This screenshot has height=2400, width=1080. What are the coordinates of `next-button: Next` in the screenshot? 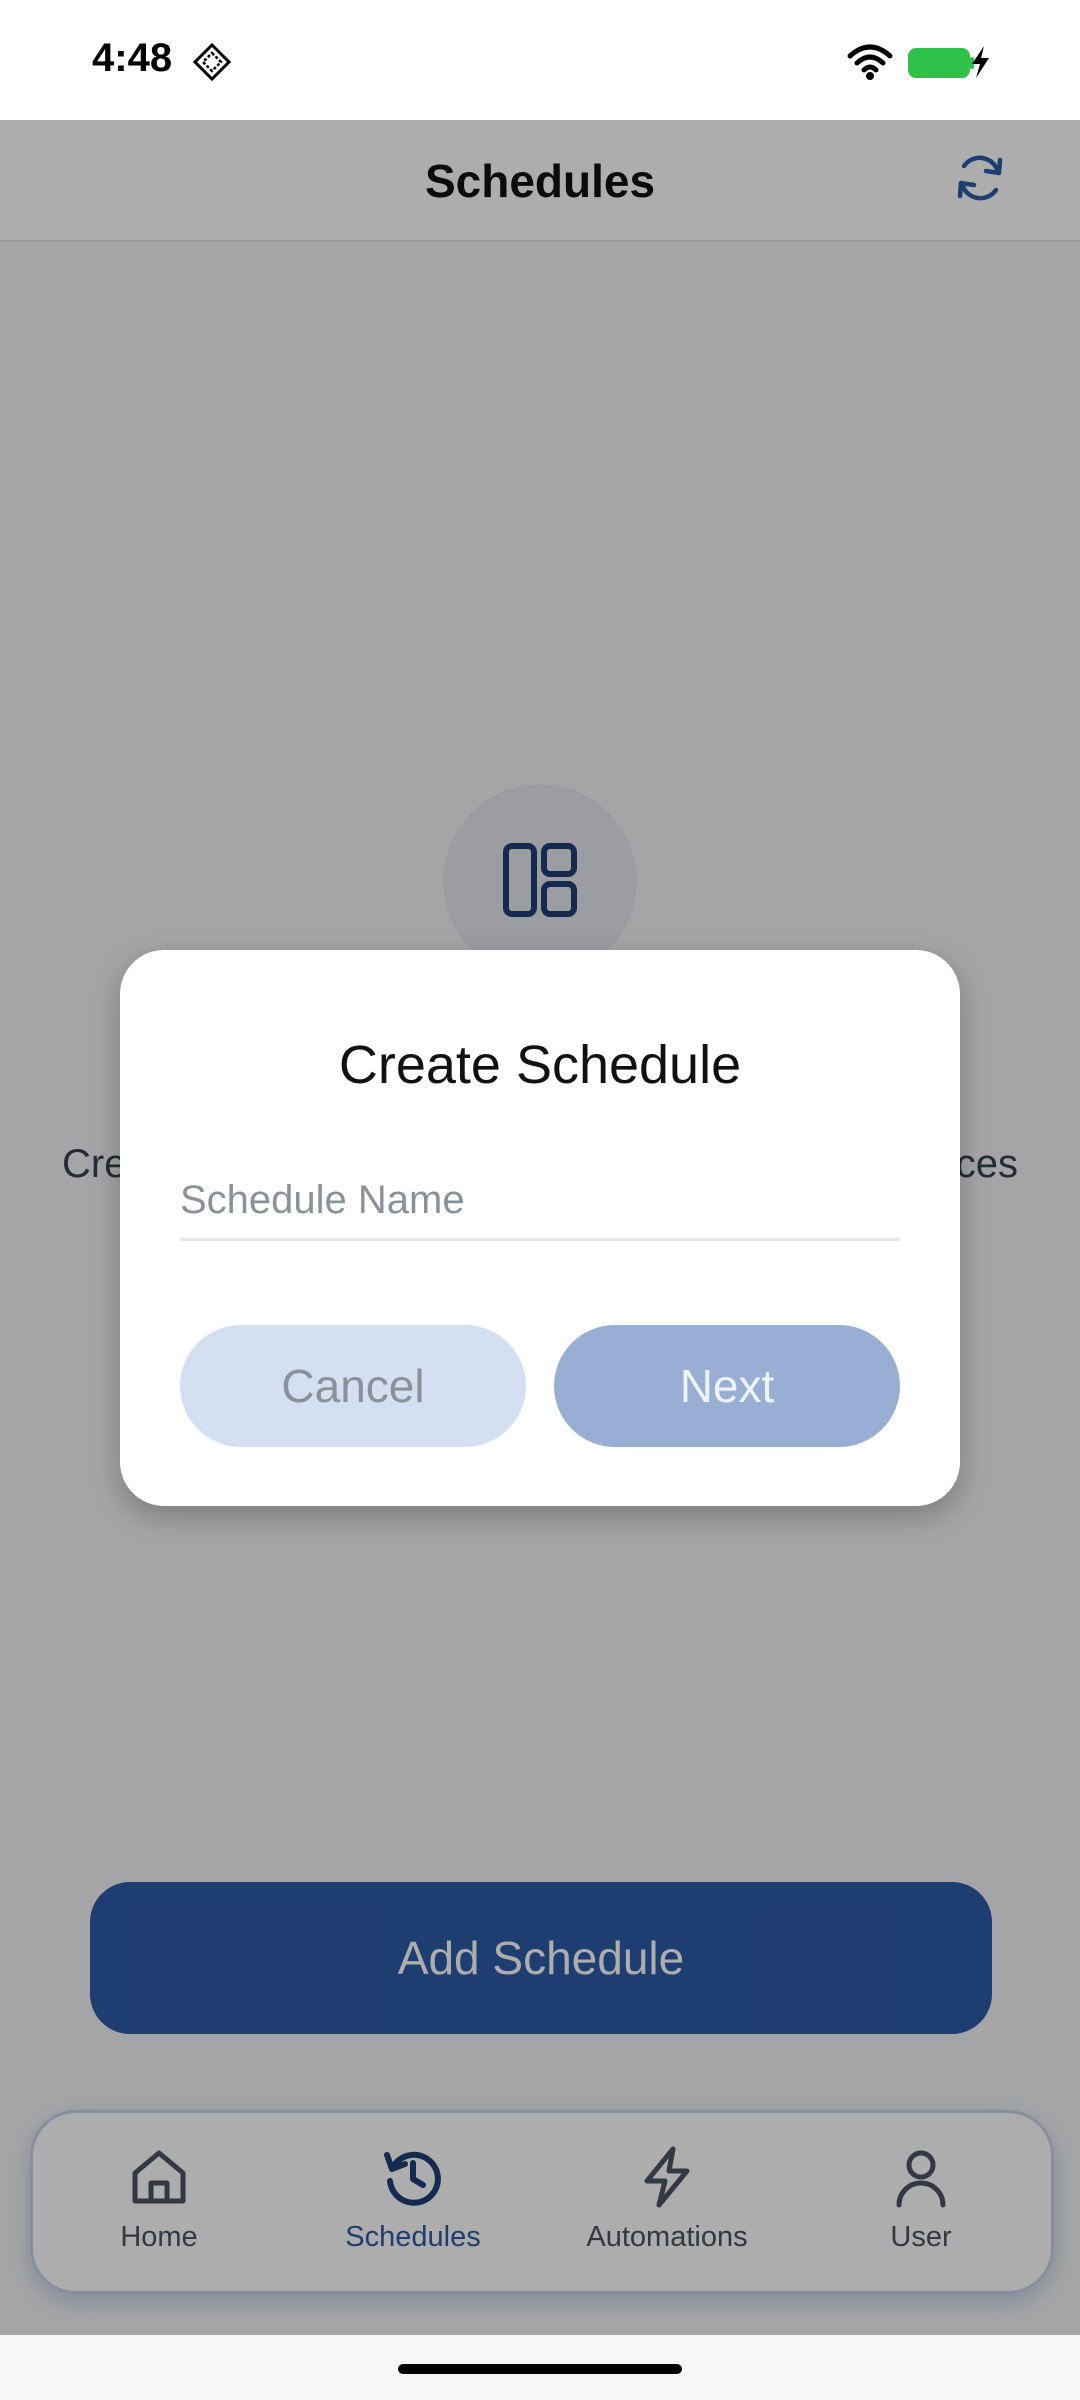 It's located at (727, 1386).